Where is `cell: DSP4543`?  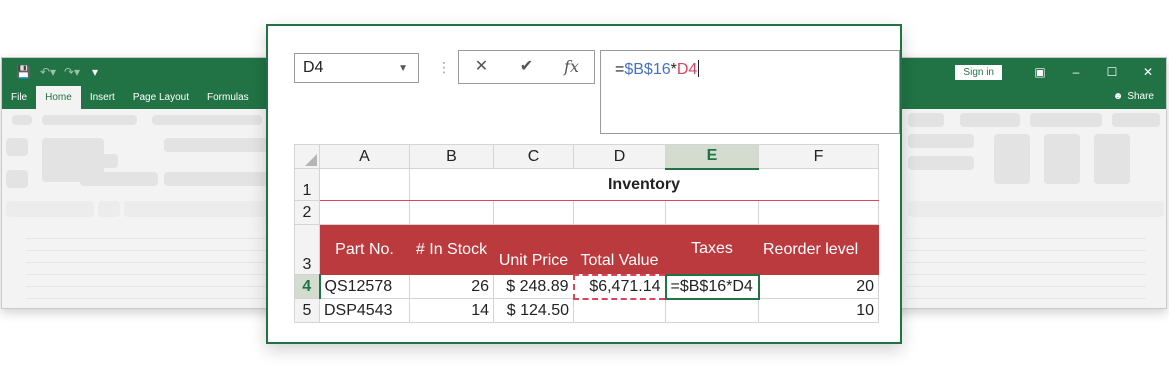 cell: DSP4543 is located at coordinates (364, 310).